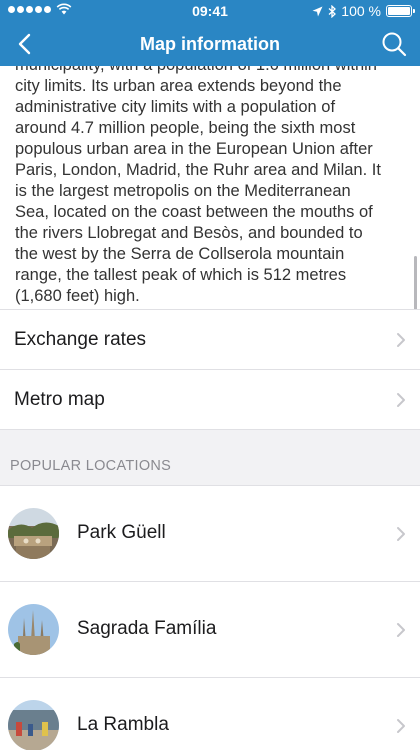  Describe the element at coordinates (317, 11) in the screenshot. I see `location-arrow-icon` at that location.